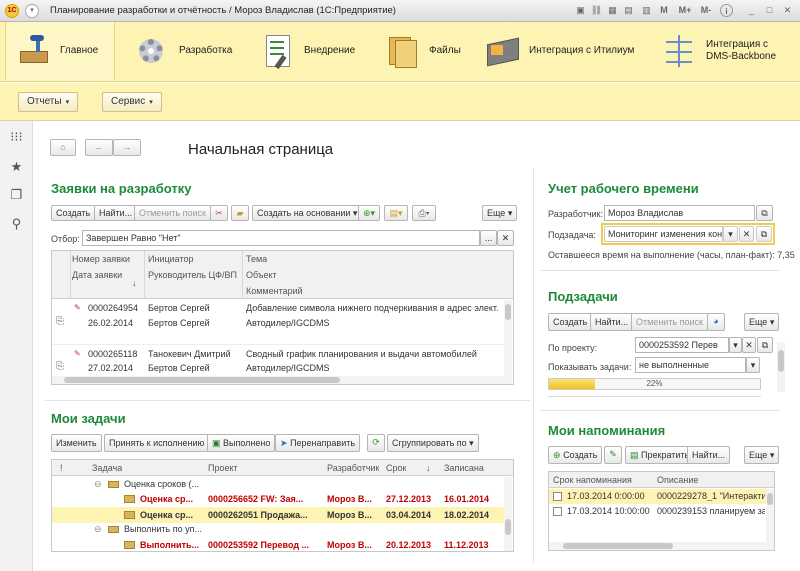  I want to click on link-icon: ⛓, so click(596, 10).